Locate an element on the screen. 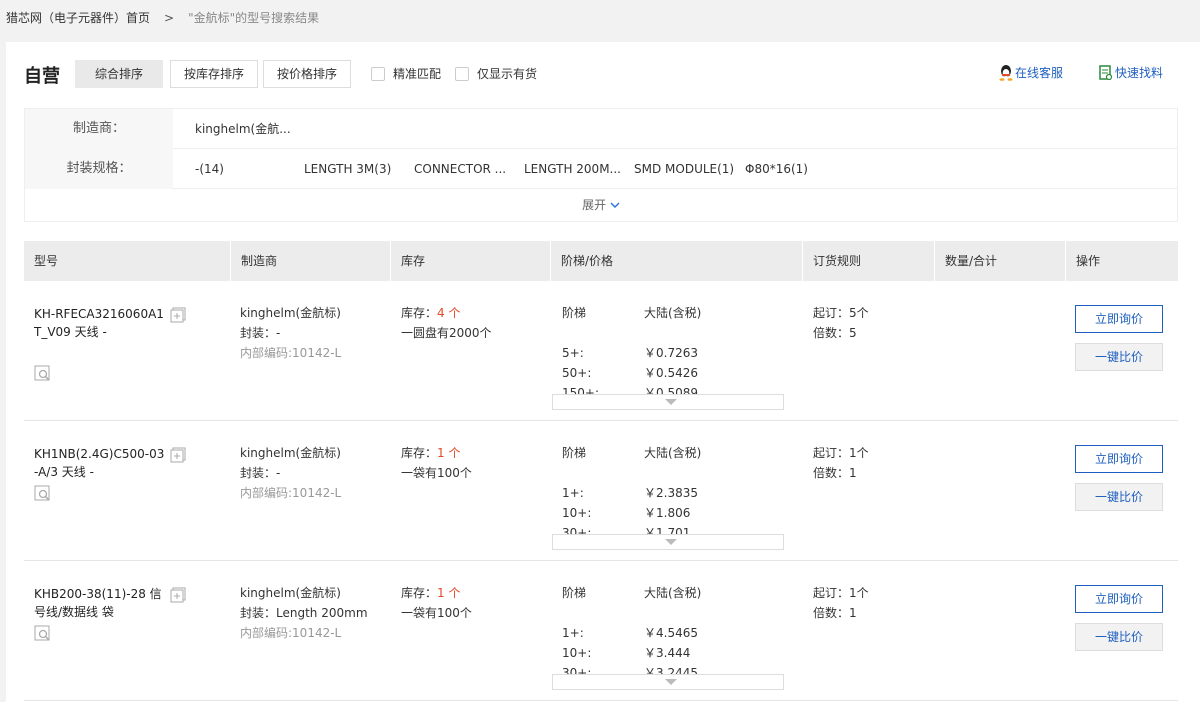 The height and width of the screenshot is (702, 1200). filter-option-package: SMD MODULE(1) is located at coordinates (684, 169).